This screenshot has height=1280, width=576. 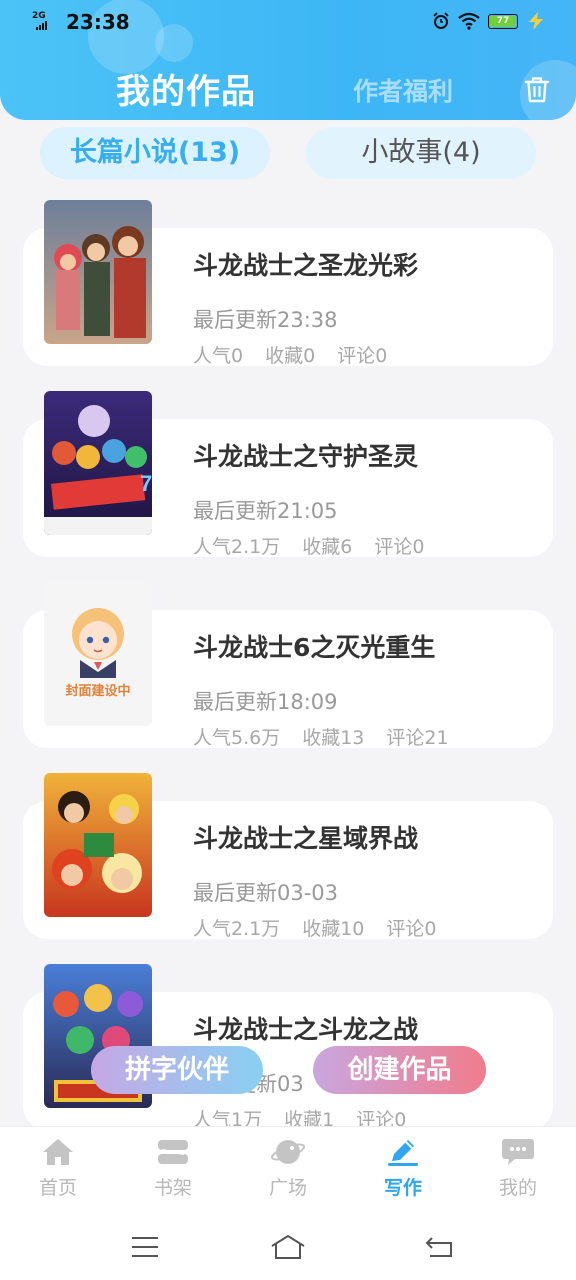 What do you see at coordinates (265, 320) in the screenshot?
I see `work-last-updated: 最后更新23:38` at bounding box center [265, 320].